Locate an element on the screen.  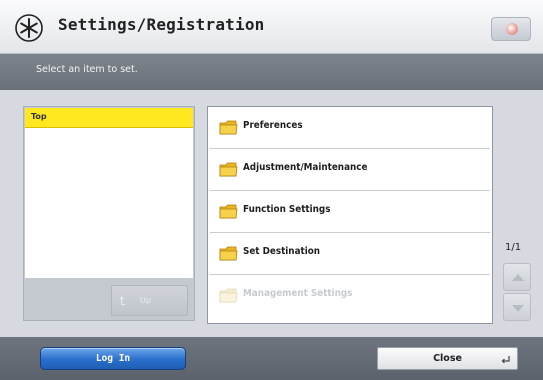
up-arrow-icon: ⮤ is located at coordinates (123, 301).